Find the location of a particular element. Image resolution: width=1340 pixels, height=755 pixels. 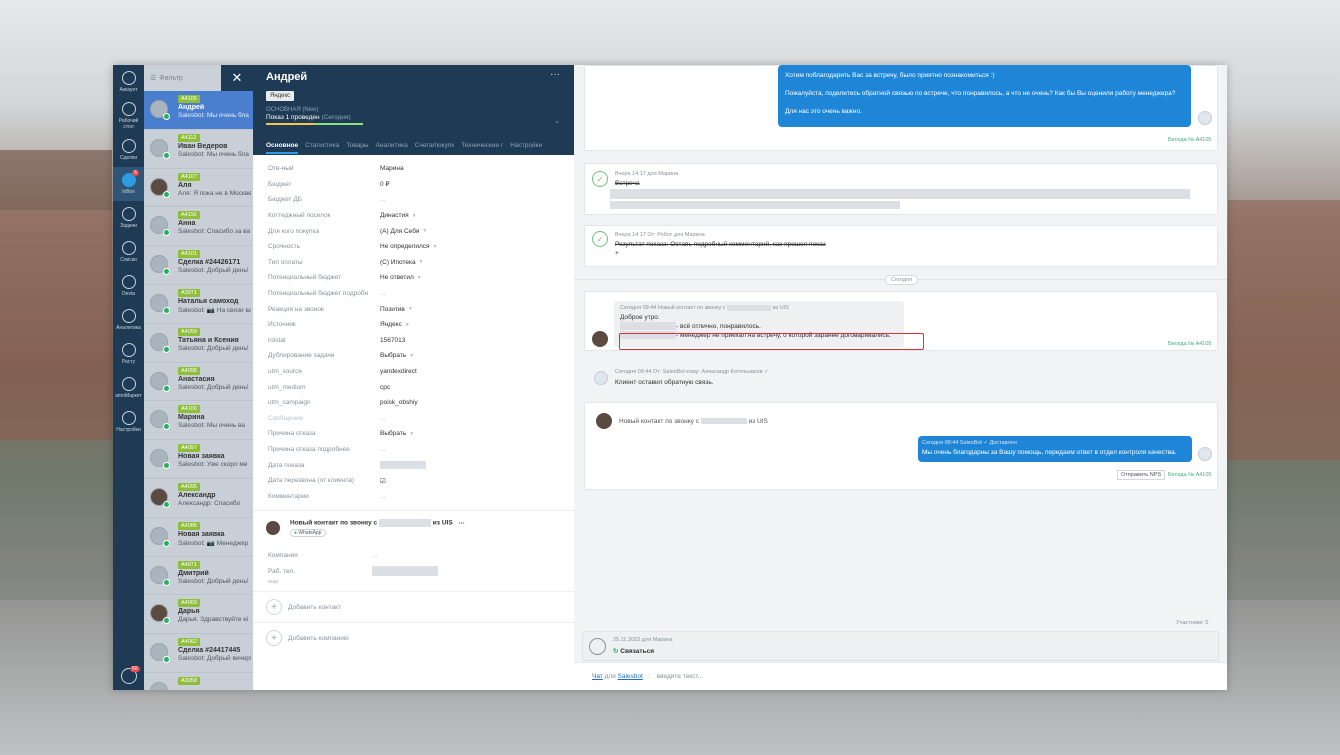

field-value: yandexdirect is located at coordinates (398, 371).